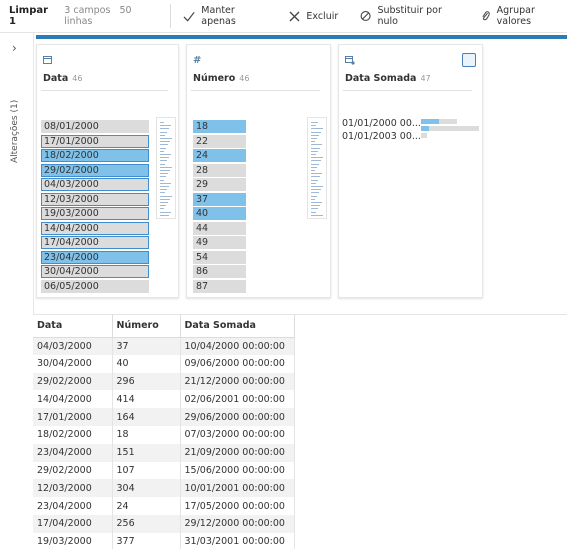 Image resolution: width=567 pixels, height=549 pixels. I want to click on table-cell: 17/05/2000 00:00:00, so click(237, 506).